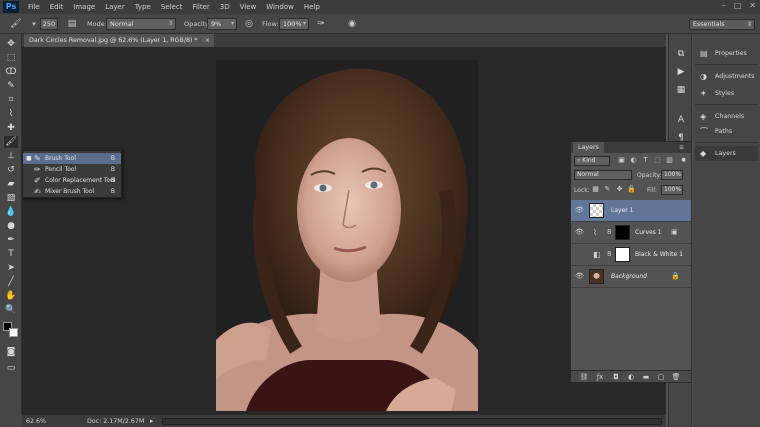  I want to click on new-adjustment-icon: ◐, so click(631, 377).